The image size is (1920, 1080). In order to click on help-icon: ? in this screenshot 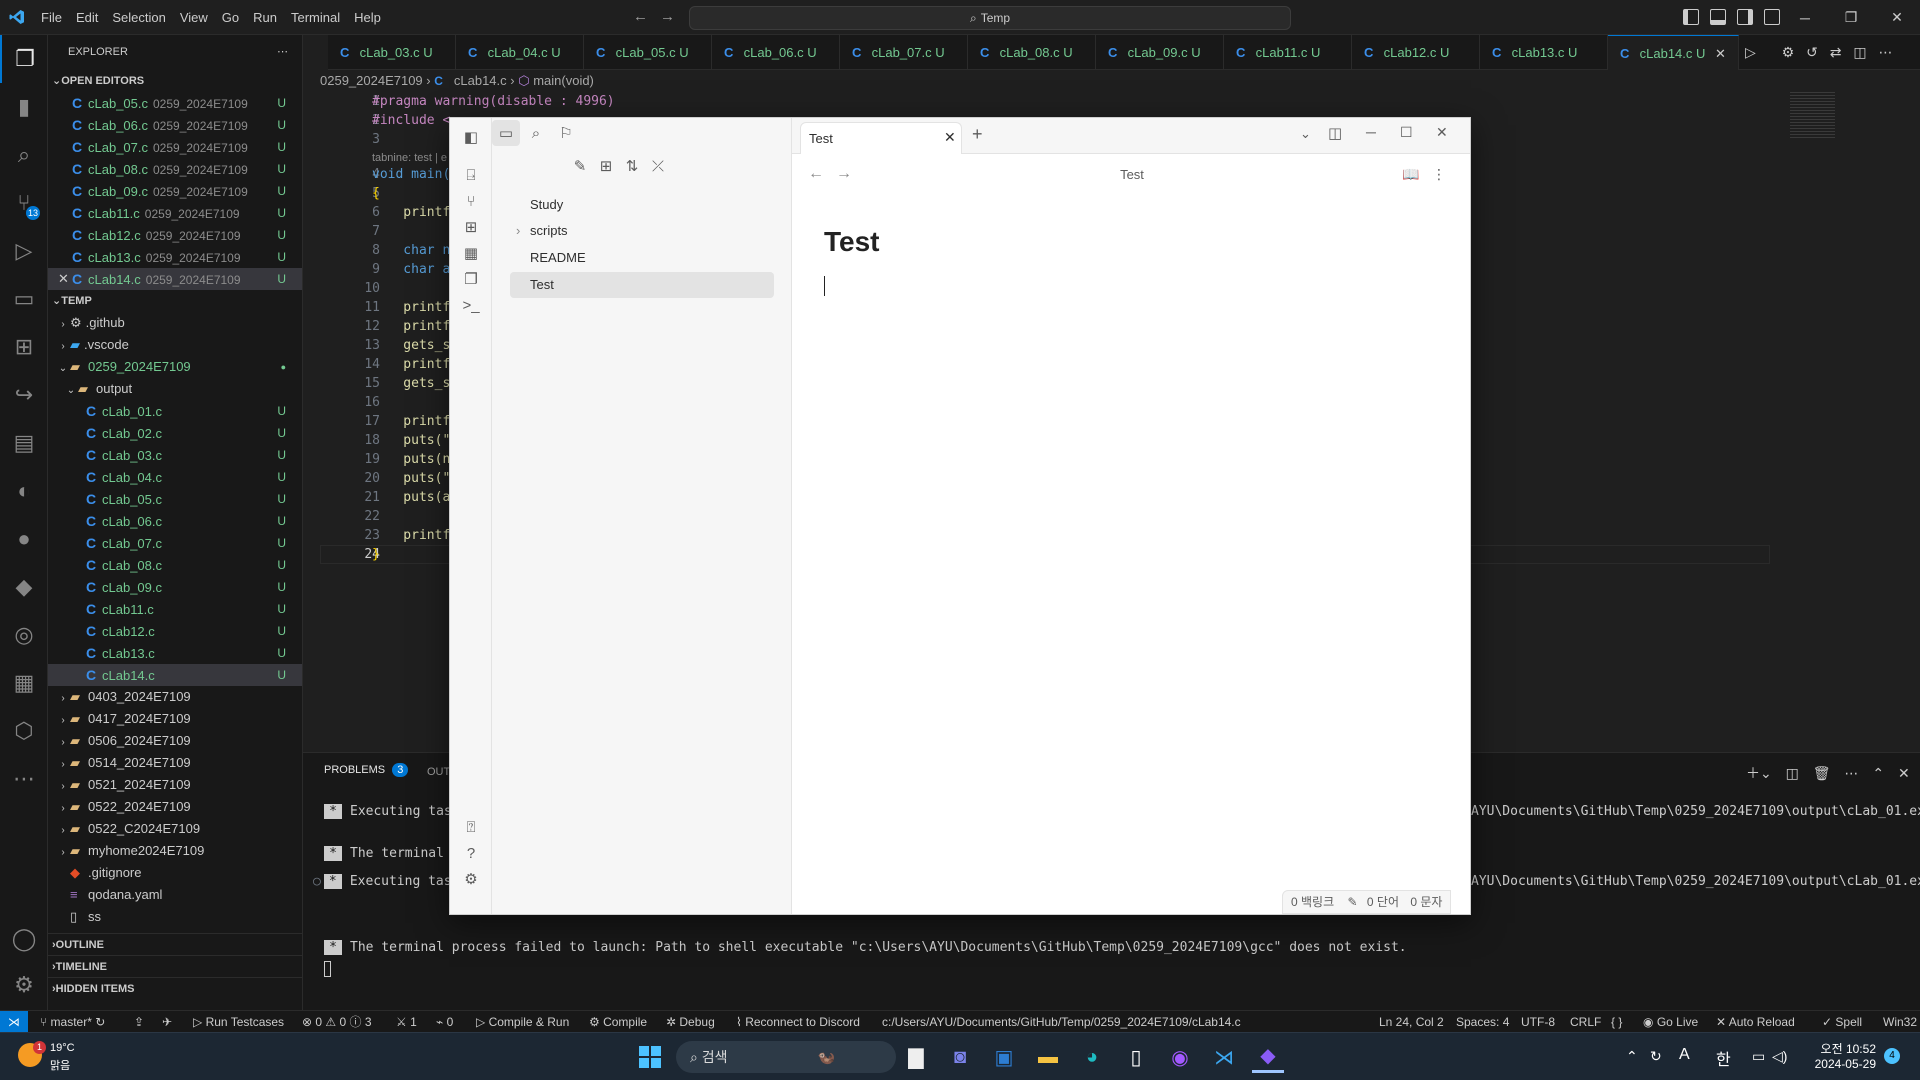, I will do `click(471, 853)`.